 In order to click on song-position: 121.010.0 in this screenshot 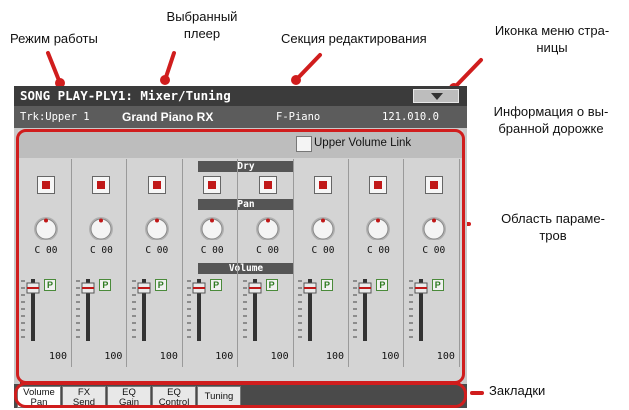, I will do `click(410, 117)`.